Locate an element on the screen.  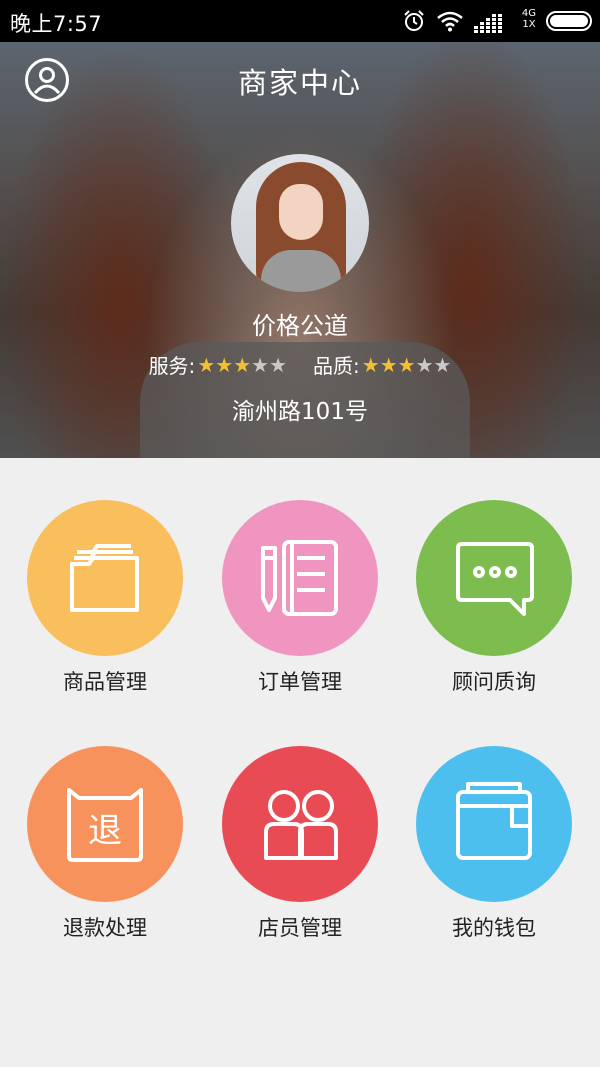
menu-label: 订单管理 is located at coordinates (300, 682).